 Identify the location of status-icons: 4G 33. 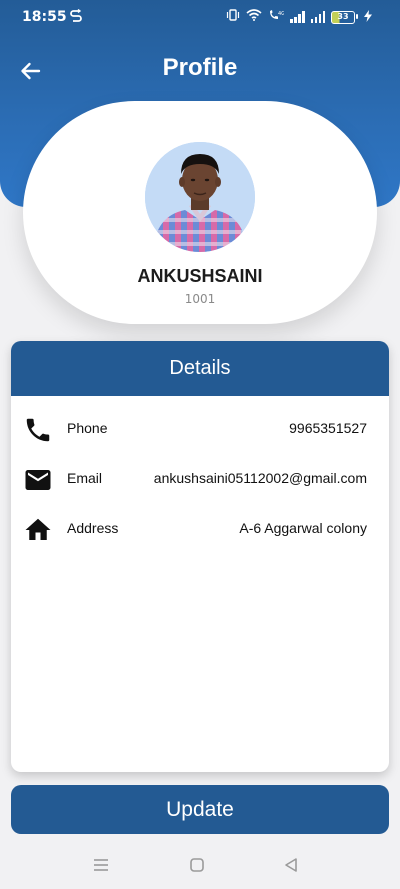
(299, 17).